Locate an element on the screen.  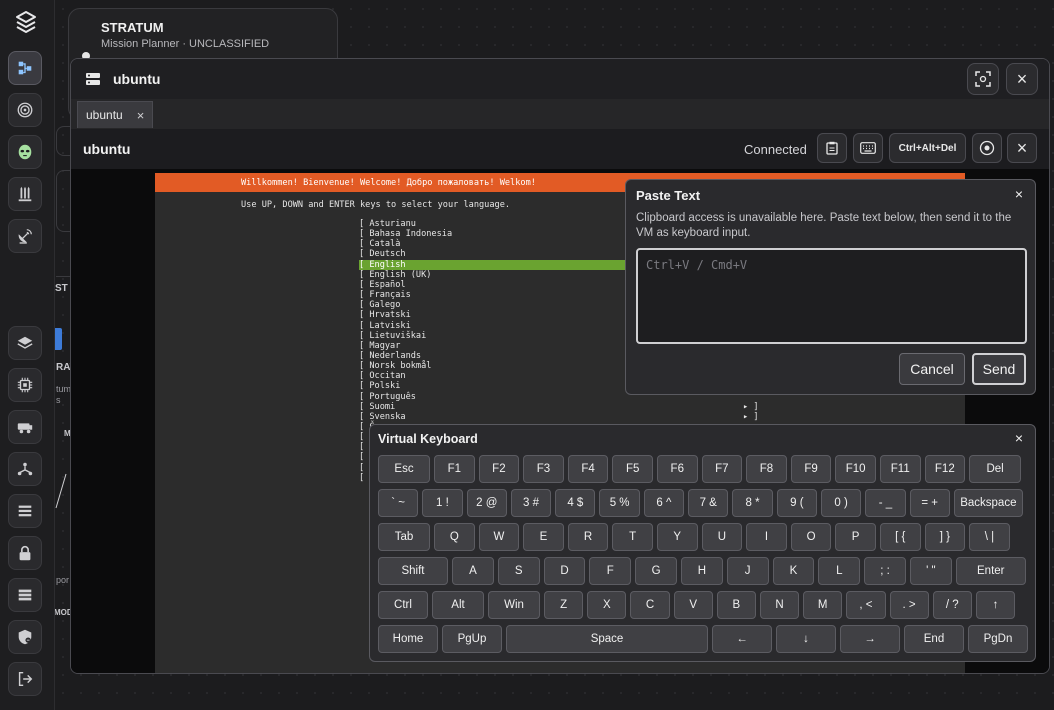
key-m: M is located at coordinates (823, 605).